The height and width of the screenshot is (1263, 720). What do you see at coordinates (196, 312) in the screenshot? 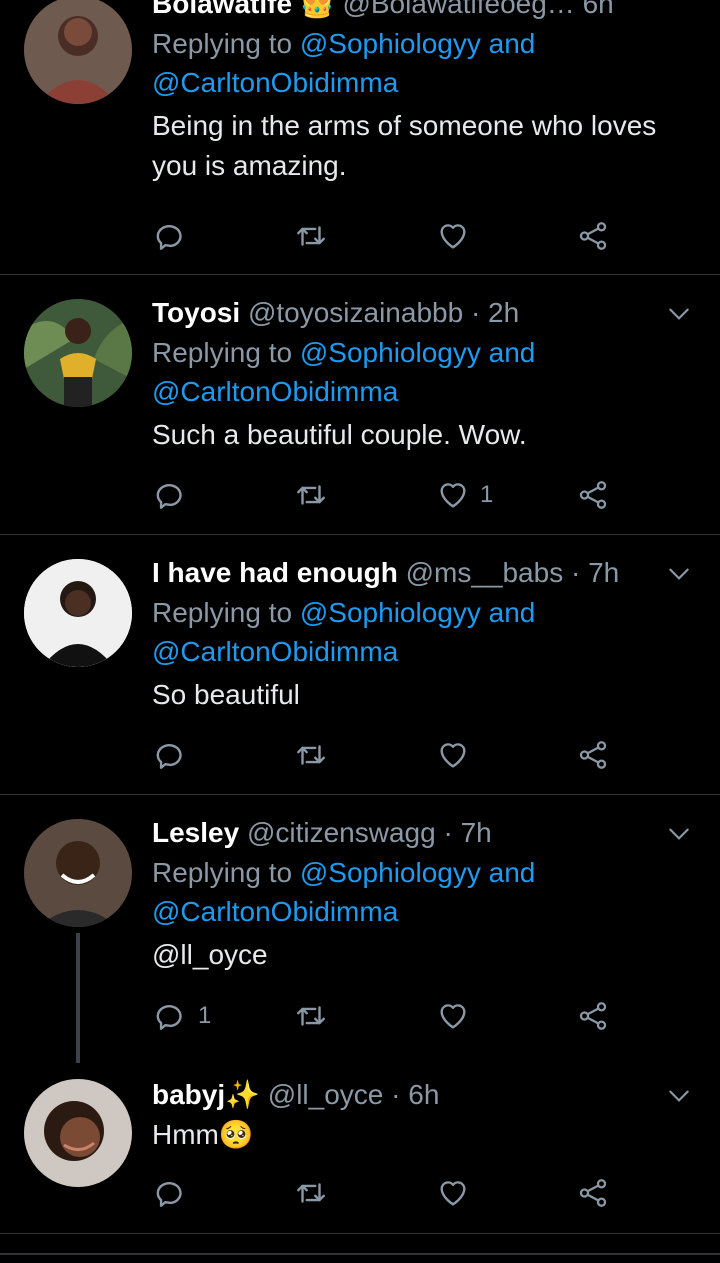
I see `display-name: Toyosi` at bounding box center [196, 312].